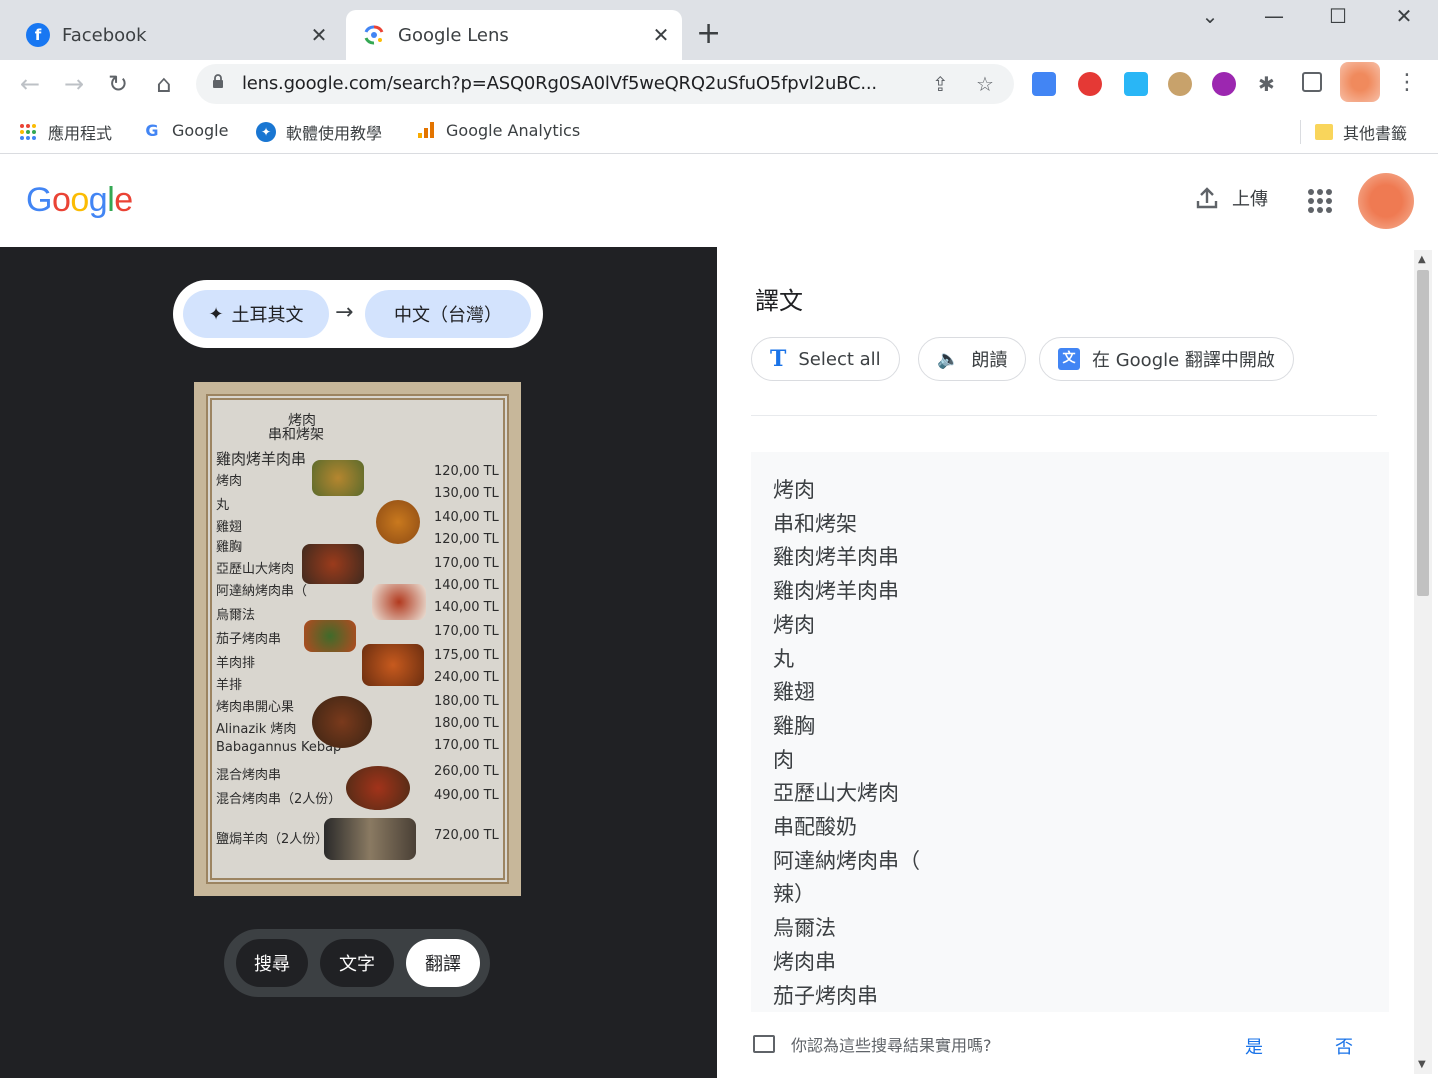  Describe the element at coordinates (443, 963) in the screenshot. I see `mode-translate-button: 翻譯` at that location.